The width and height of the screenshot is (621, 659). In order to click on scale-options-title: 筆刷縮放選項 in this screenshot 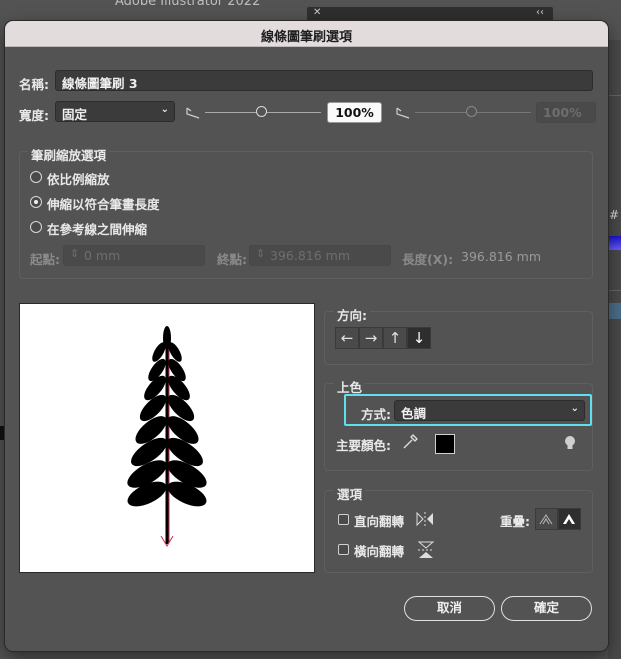, I will do `click(69, 154)`.